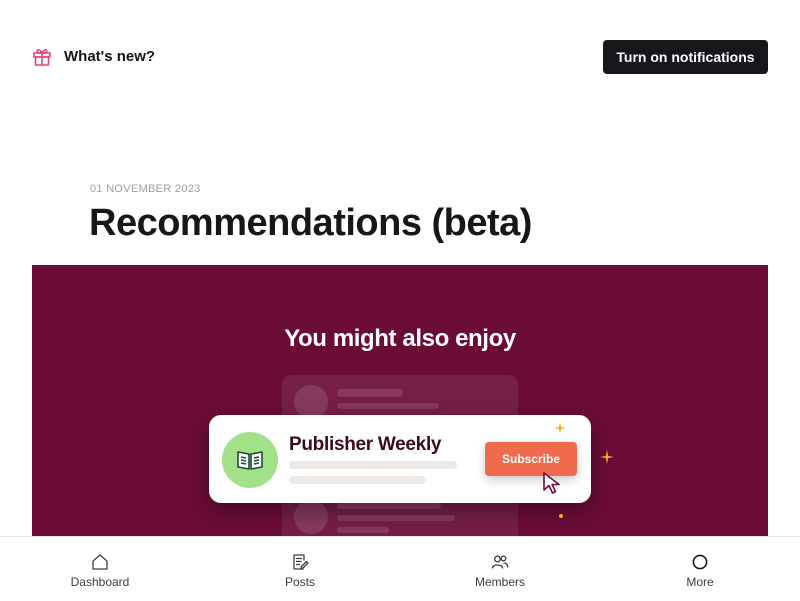  What do you see at coordinates (310, 223) in the screenshot?
I see `post-title: Recommendations (beta)` at bounding box center [310, 223].